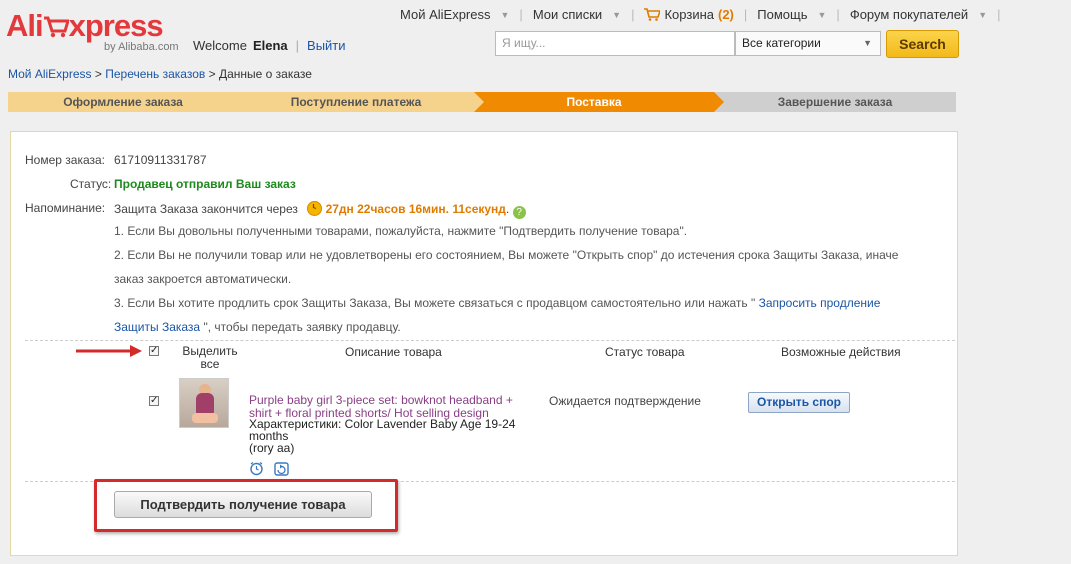  What do you see at coordinates (781, 43) in the screenshot?
I see `category-select-value: Все категории` at bounding box center [781, 43].